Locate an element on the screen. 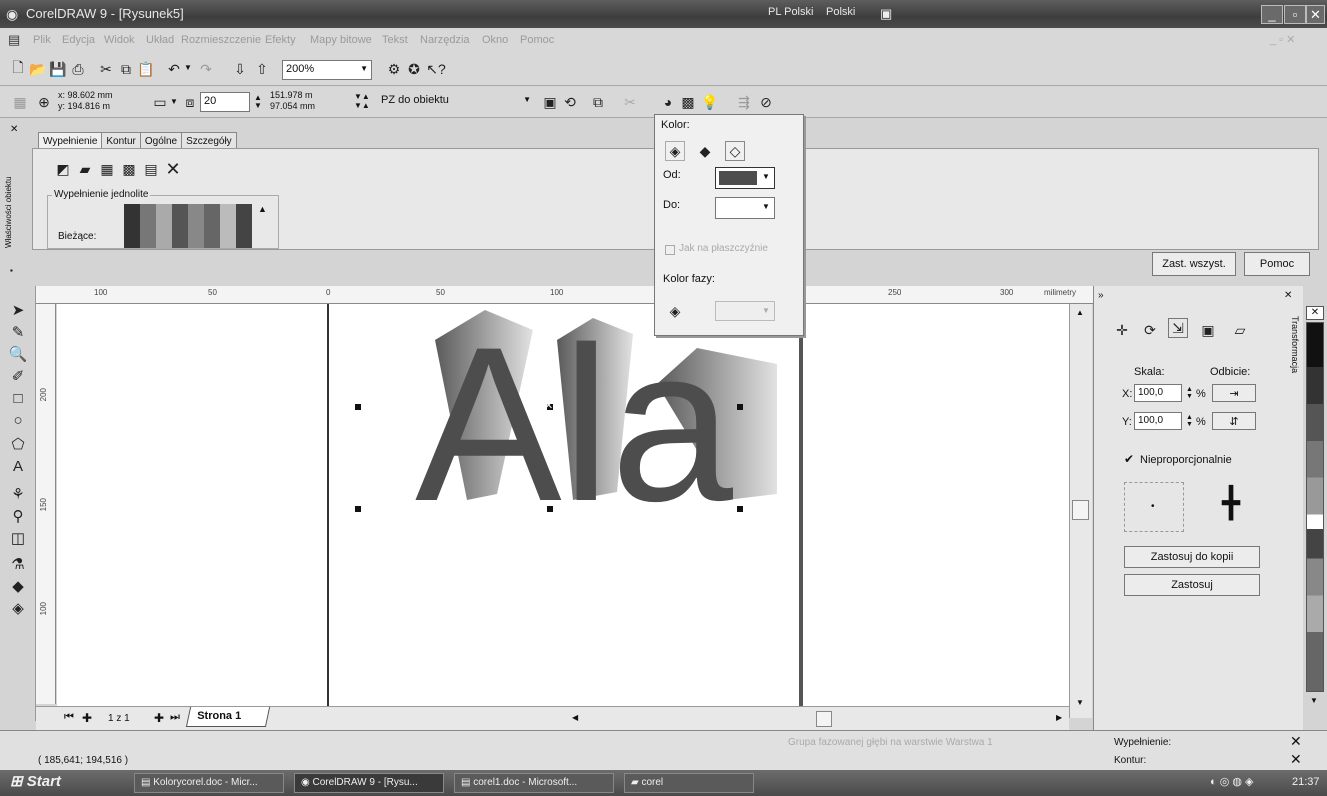 The image size is (1327, 796). extrude-color-icon: ◕ is located at coordinates (668, 102).